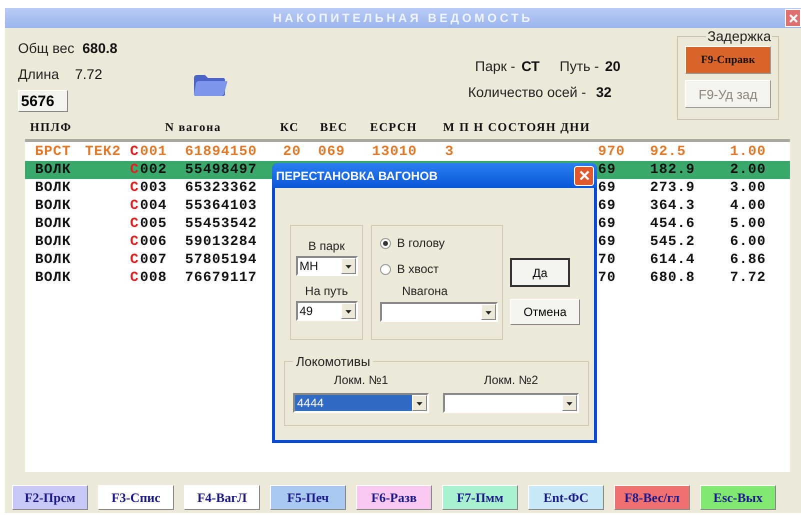 This screenshot has height=515, width=801. I want to click on column-header: ЕСРСН, so click(394, 127).